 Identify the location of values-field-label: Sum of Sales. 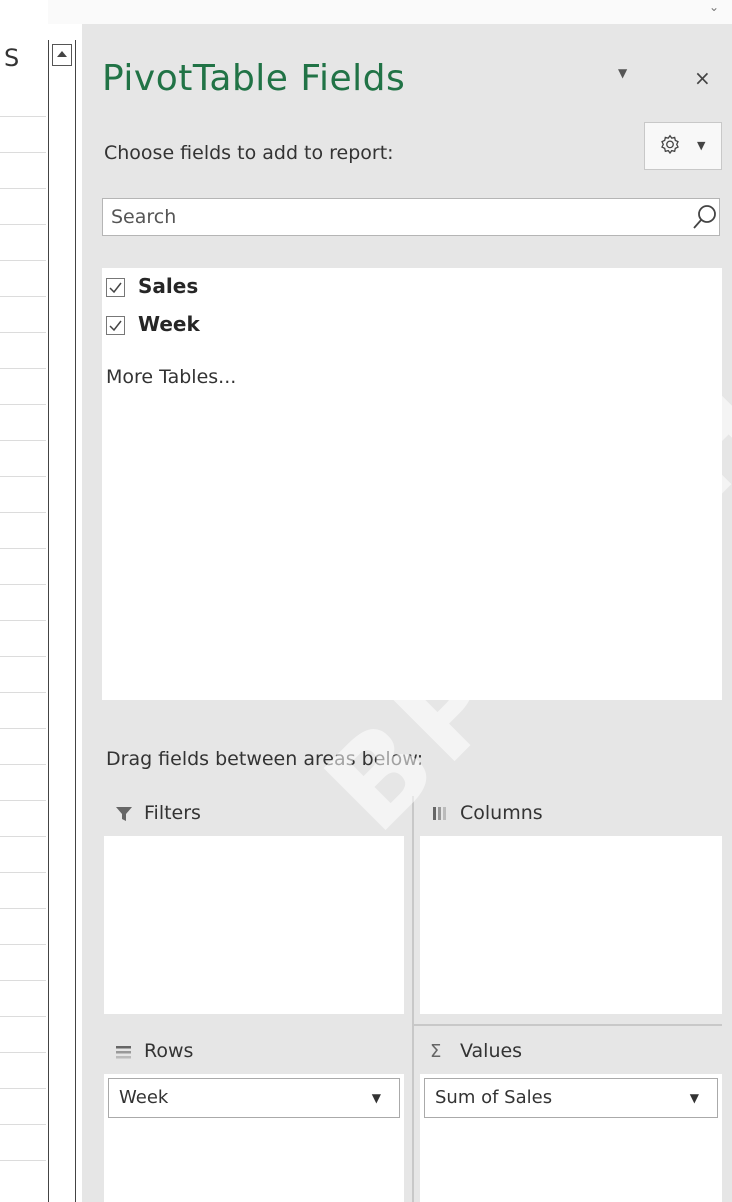
(494, 1097).